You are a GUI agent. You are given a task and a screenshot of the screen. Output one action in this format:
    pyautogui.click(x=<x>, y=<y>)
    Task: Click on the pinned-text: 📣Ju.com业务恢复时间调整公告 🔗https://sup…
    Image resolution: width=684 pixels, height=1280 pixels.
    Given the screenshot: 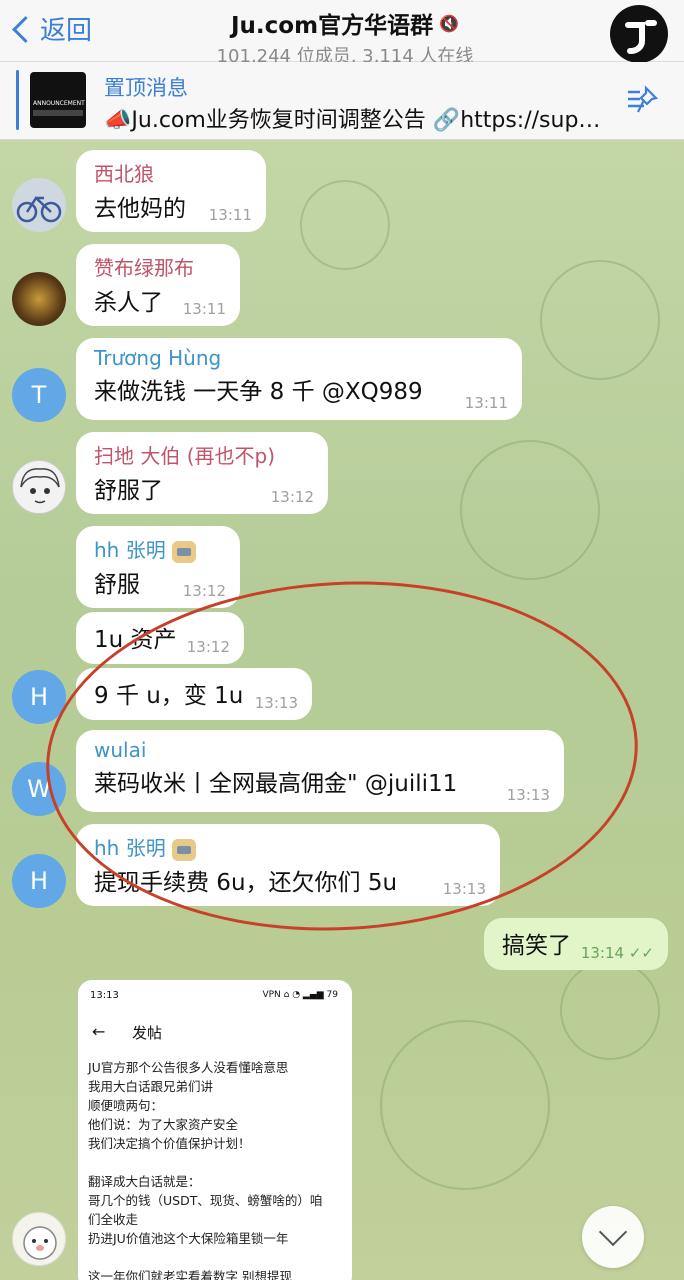 What is the action you would take?
    pyautogui.click(x=352, y=120)
    